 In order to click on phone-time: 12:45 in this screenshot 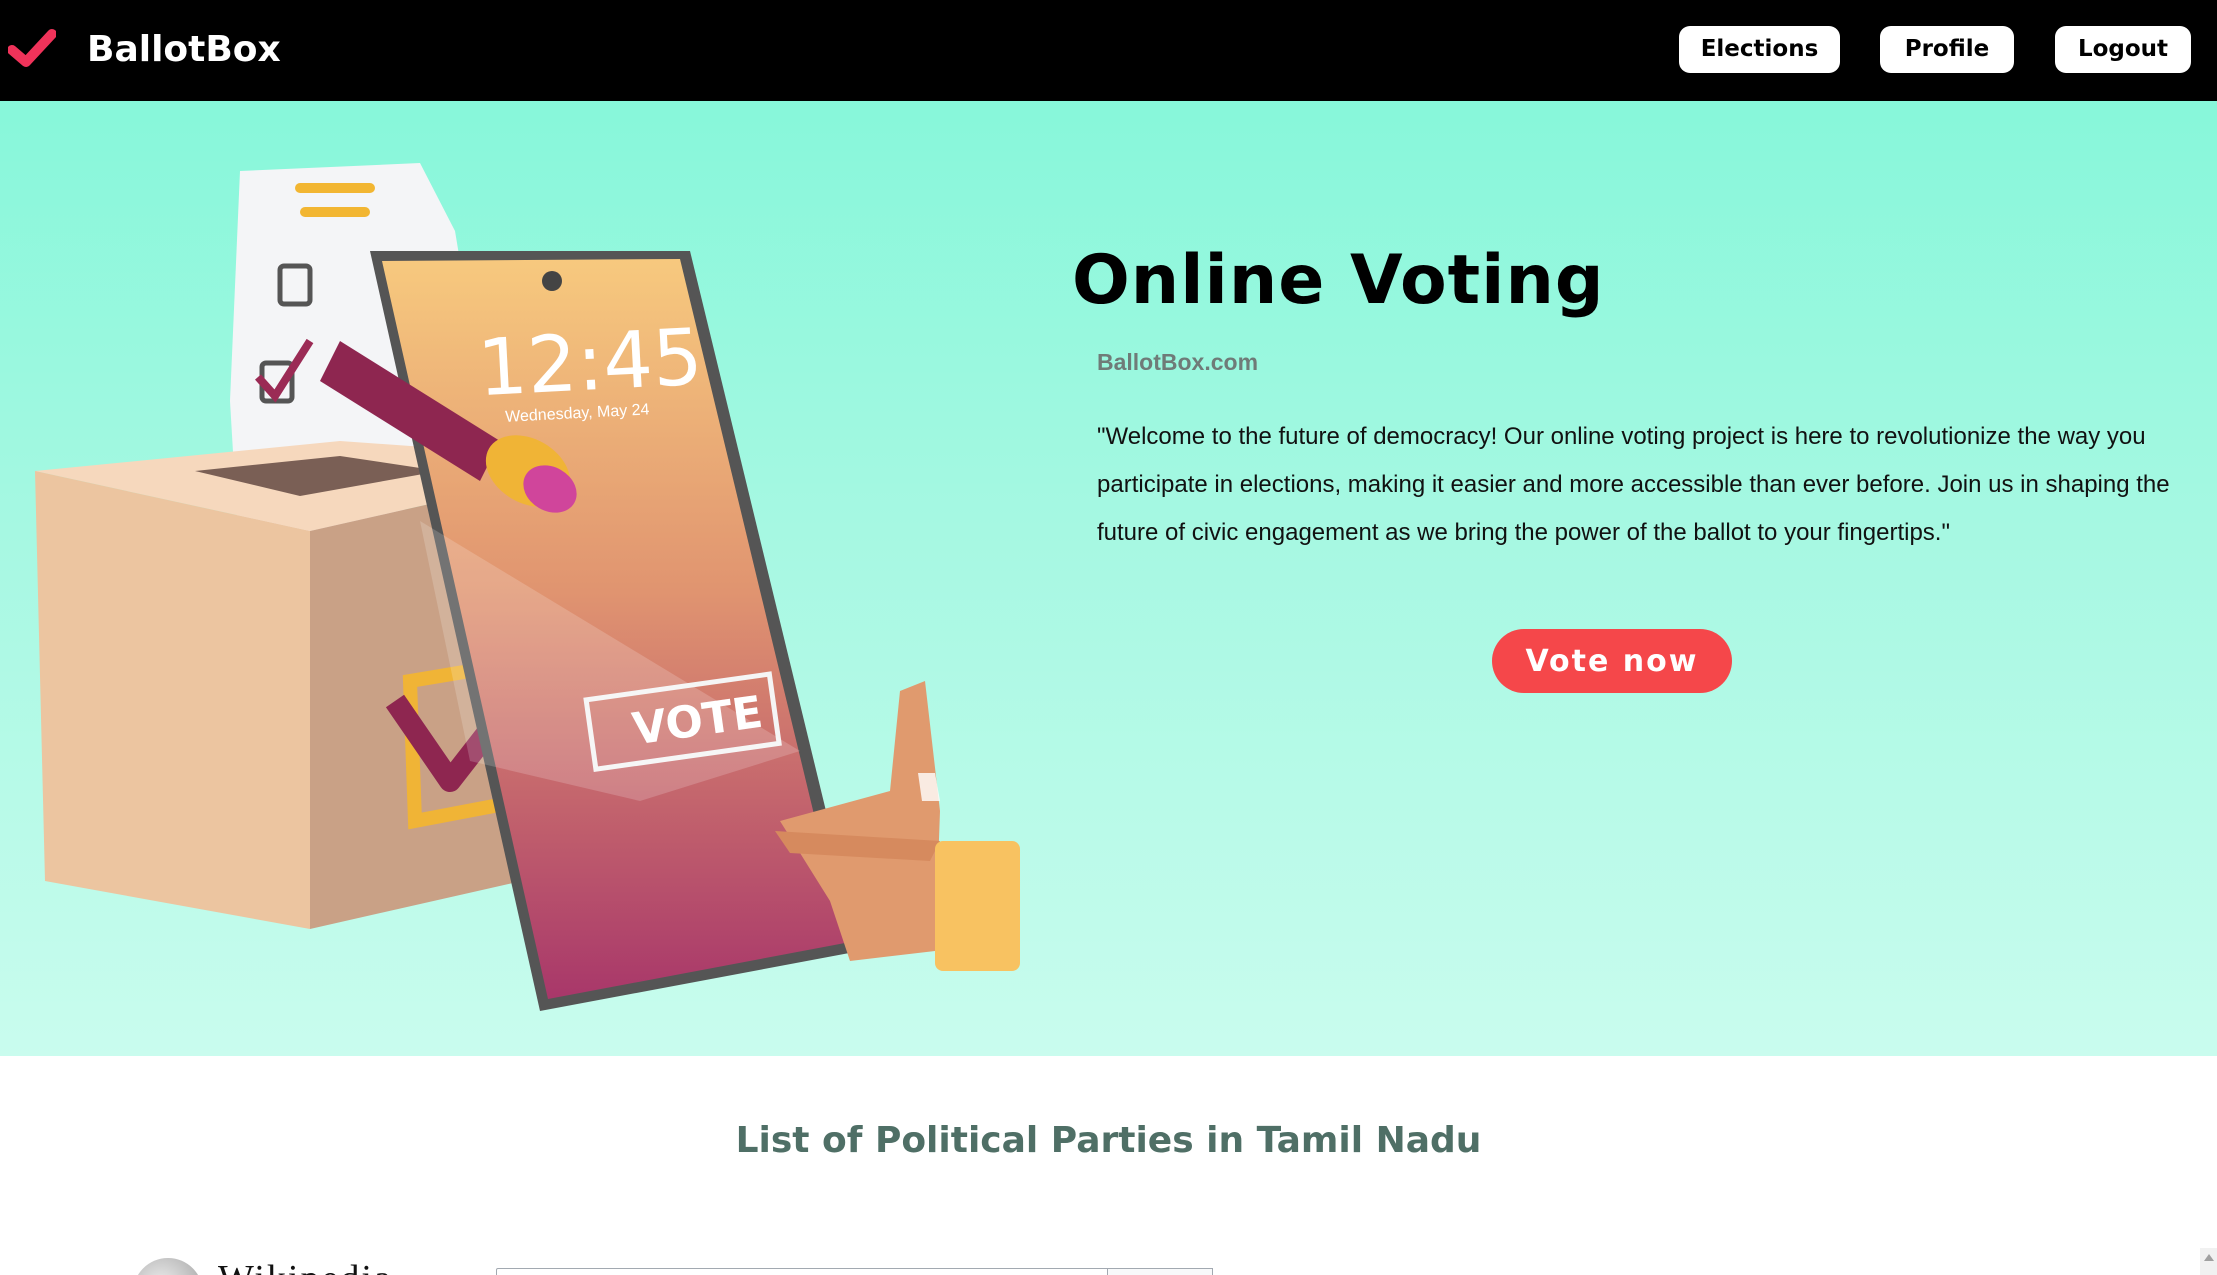, I will do `click(589, 364)`.